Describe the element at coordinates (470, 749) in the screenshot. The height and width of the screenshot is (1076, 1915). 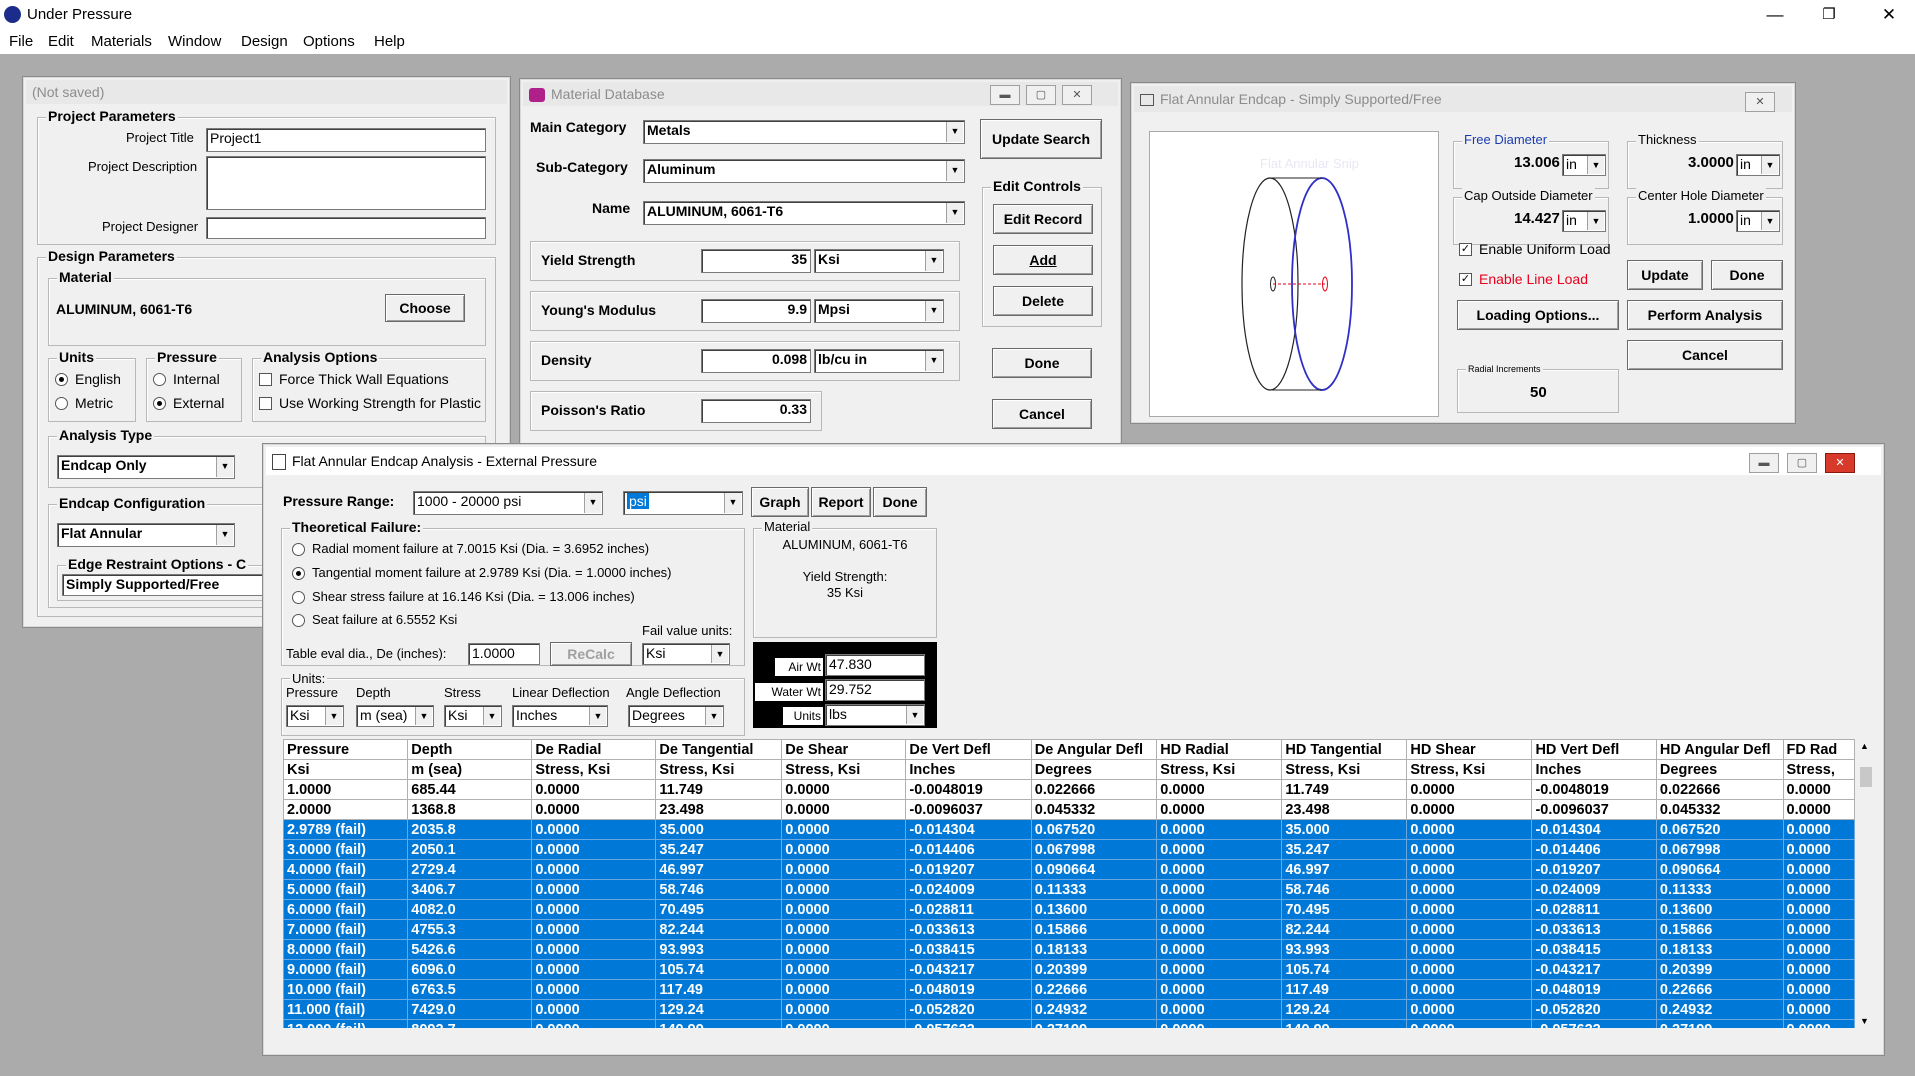
I see `column-header: Depth` at that location.